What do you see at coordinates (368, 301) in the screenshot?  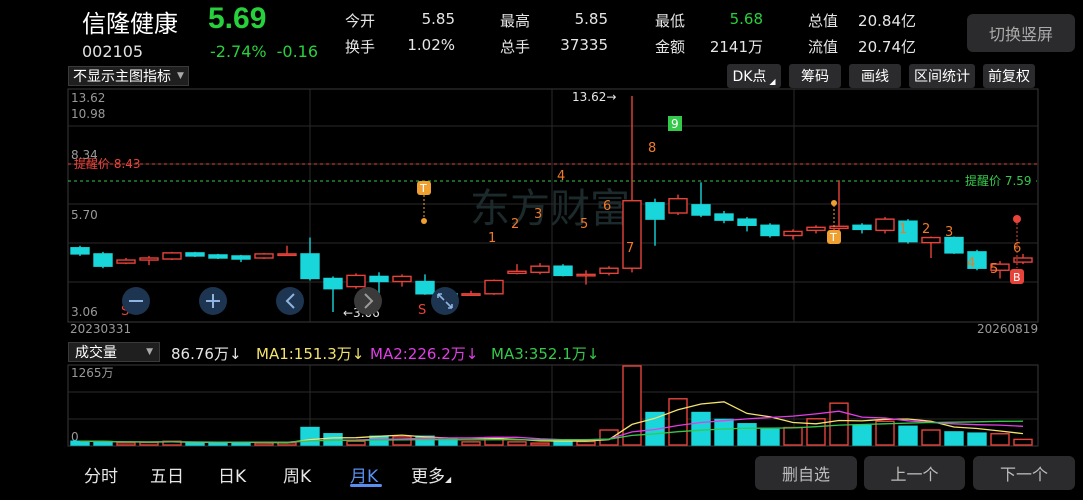 I see `scroll-right-button` at bounding box center [368, 301].